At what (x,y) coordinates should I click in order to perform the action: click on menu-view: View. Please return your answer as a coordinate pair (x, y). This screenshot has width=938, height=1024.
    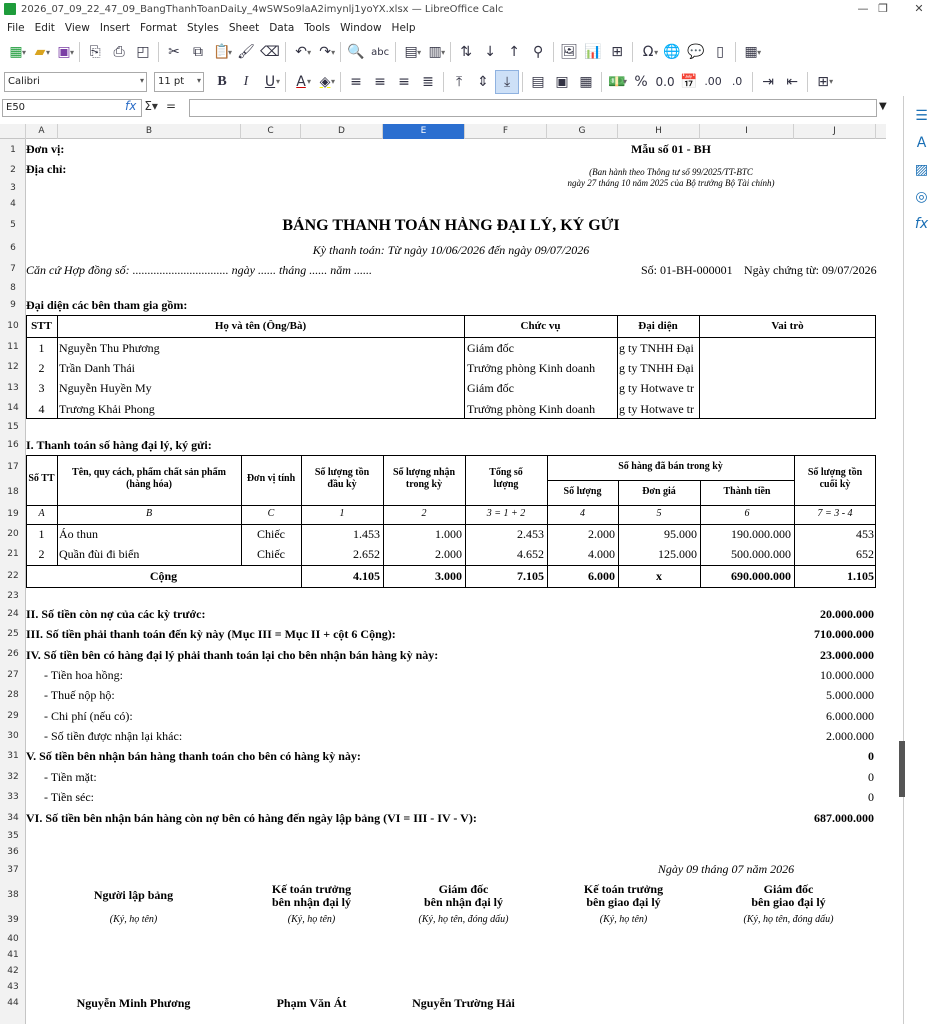
    Looking at the image, I should click on (77, 28).